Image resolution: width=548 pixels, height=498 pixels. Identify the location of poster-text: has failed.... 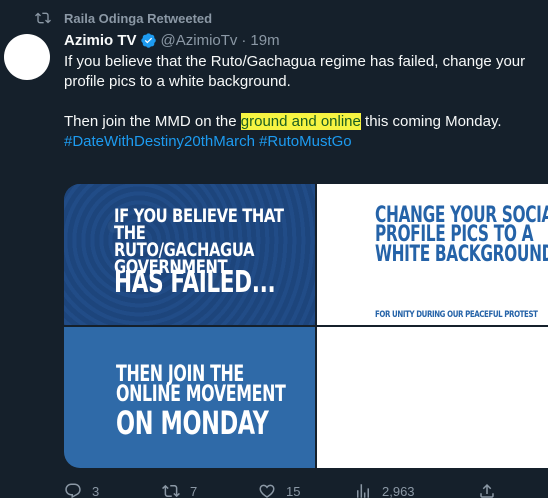
(195, 282).